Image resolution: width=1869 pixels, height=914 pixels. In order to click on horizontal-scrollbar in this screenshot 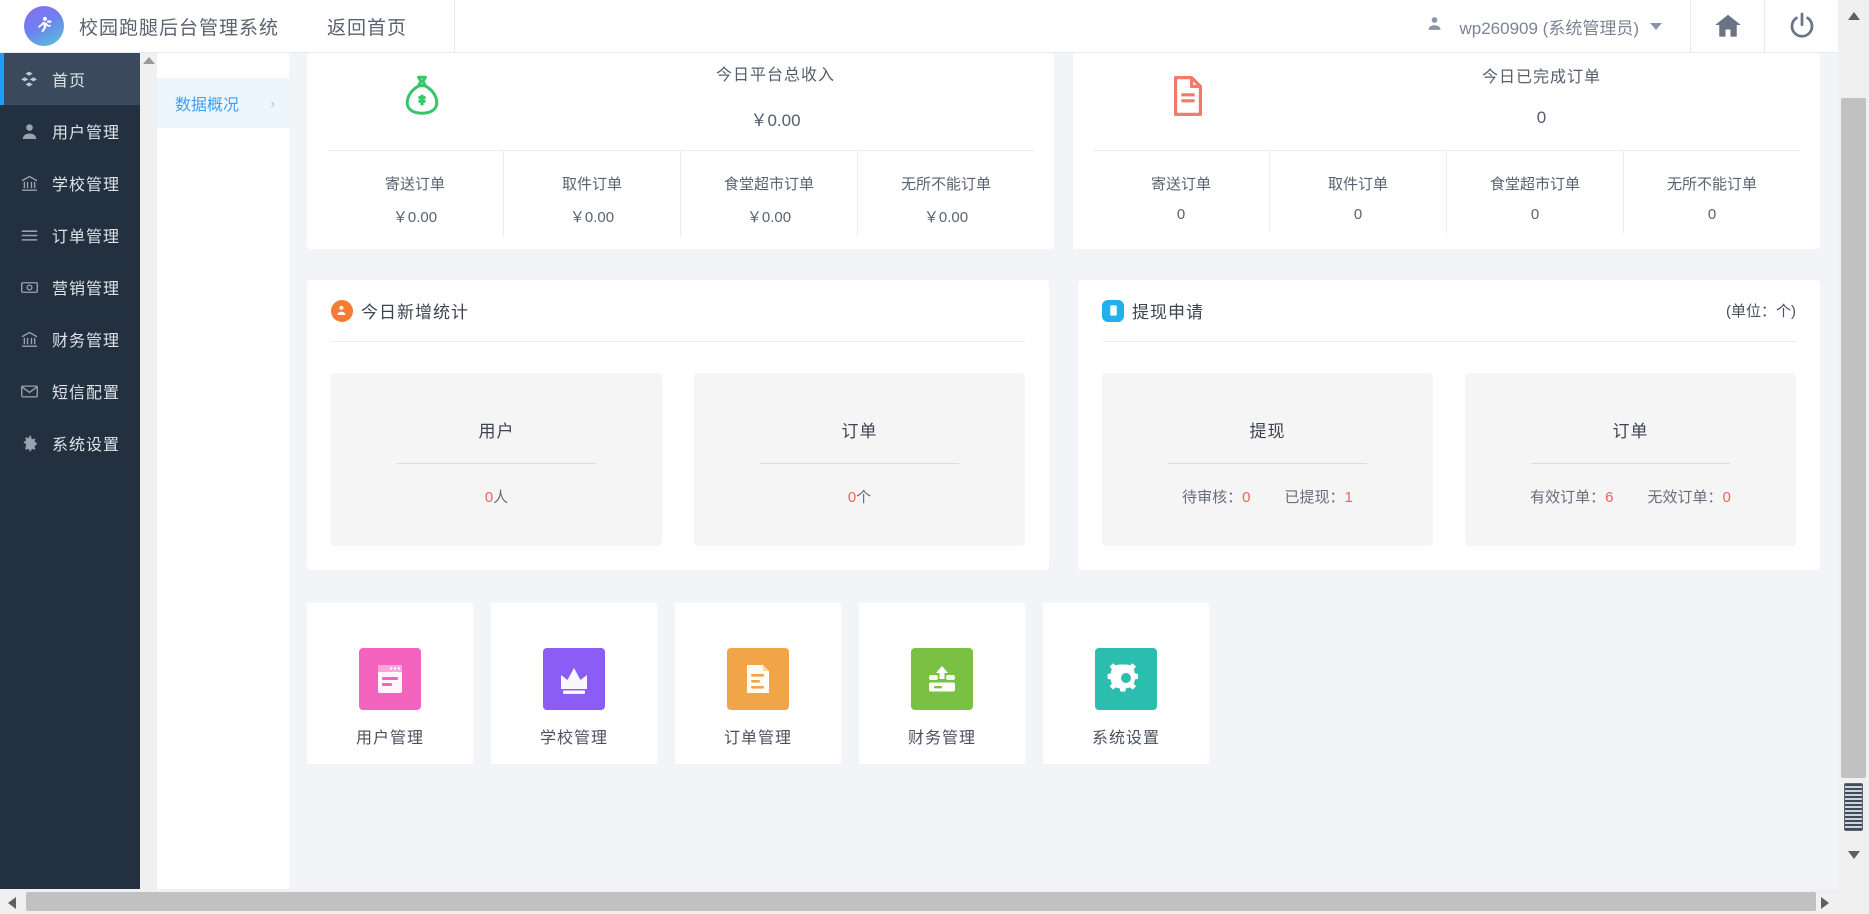, I will do `click(934, 901)`.